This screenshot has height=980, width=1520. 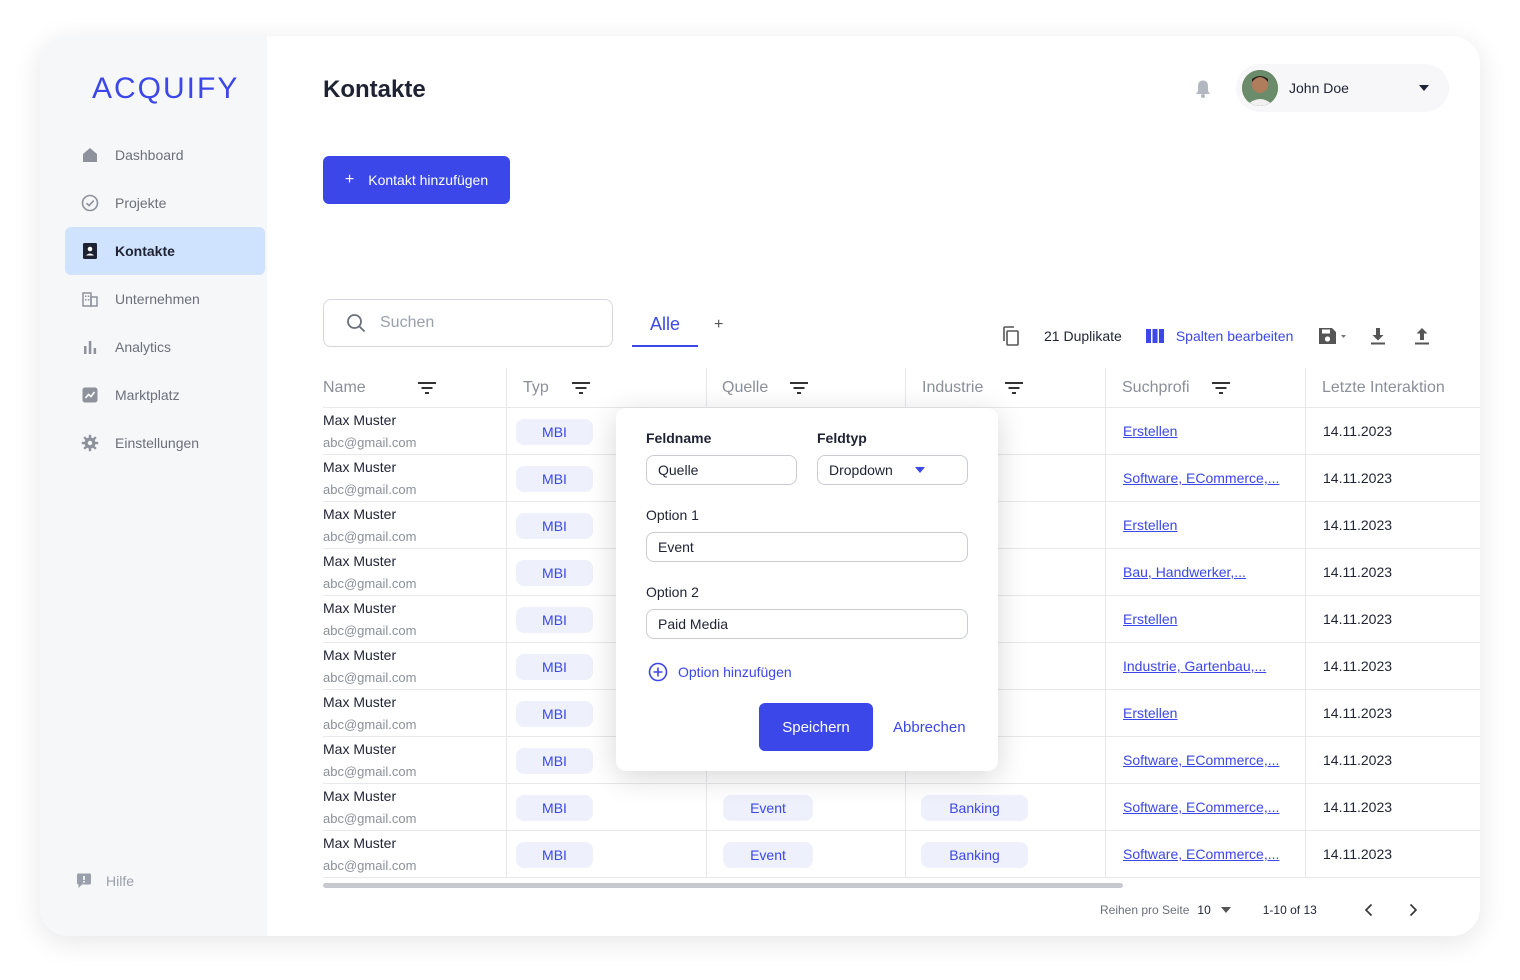 I want to click on horizontal-scrollbar, so click(x=723, y=885).